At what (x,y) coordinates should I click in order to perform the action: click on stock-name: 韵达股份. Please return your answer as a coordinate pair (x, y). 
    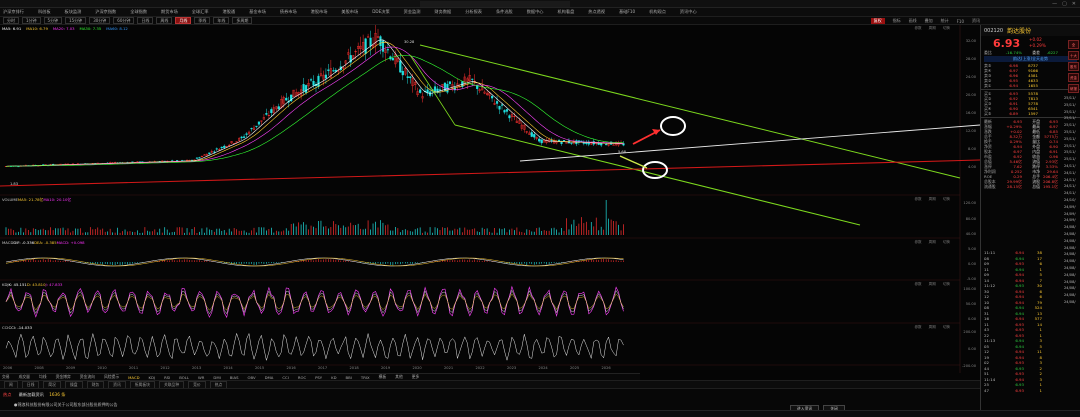
    Looking at the image, I should click on (1019, 30).